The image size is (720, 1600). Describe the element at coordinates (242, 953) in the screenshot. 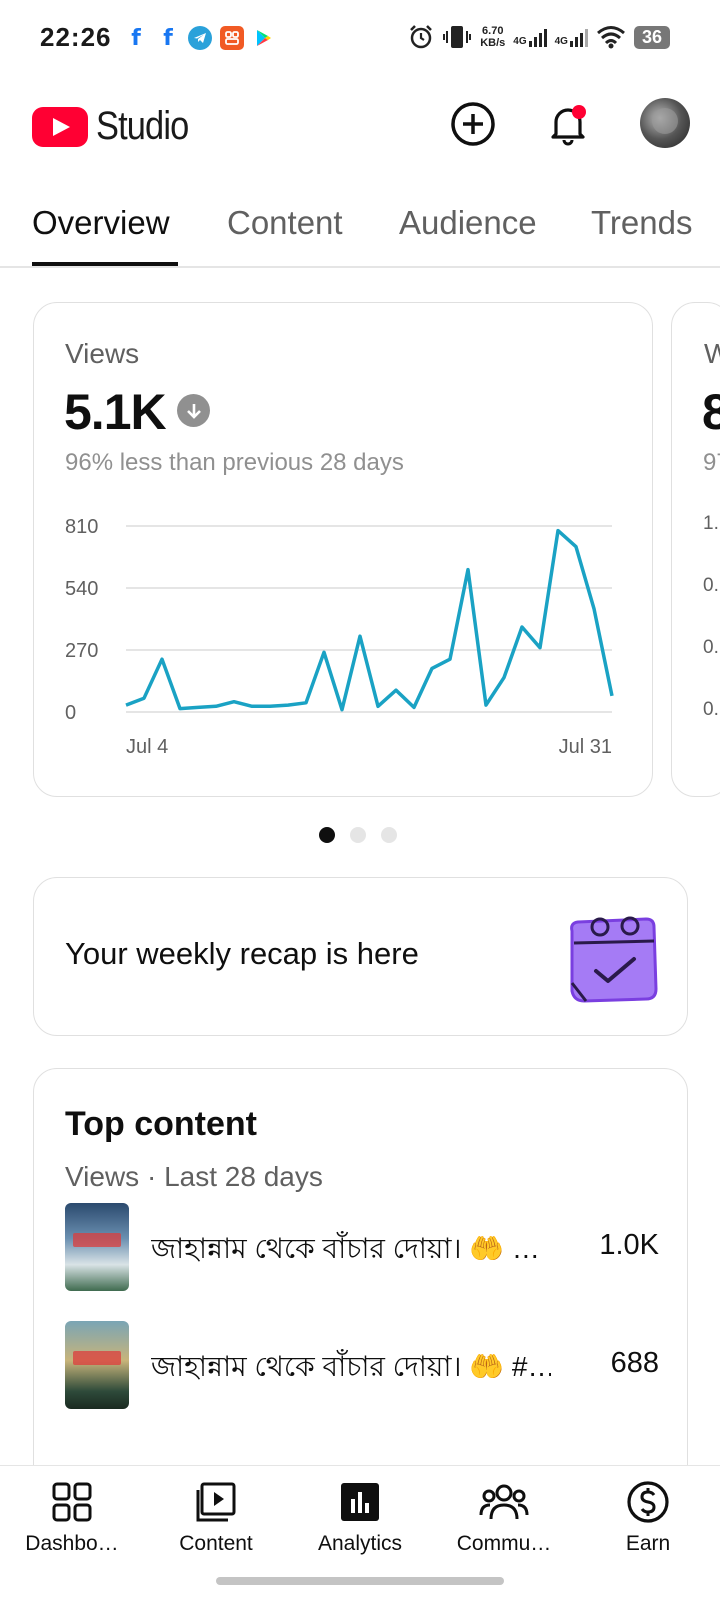

I see `recap-text: Your weekly recap is here` at that location.